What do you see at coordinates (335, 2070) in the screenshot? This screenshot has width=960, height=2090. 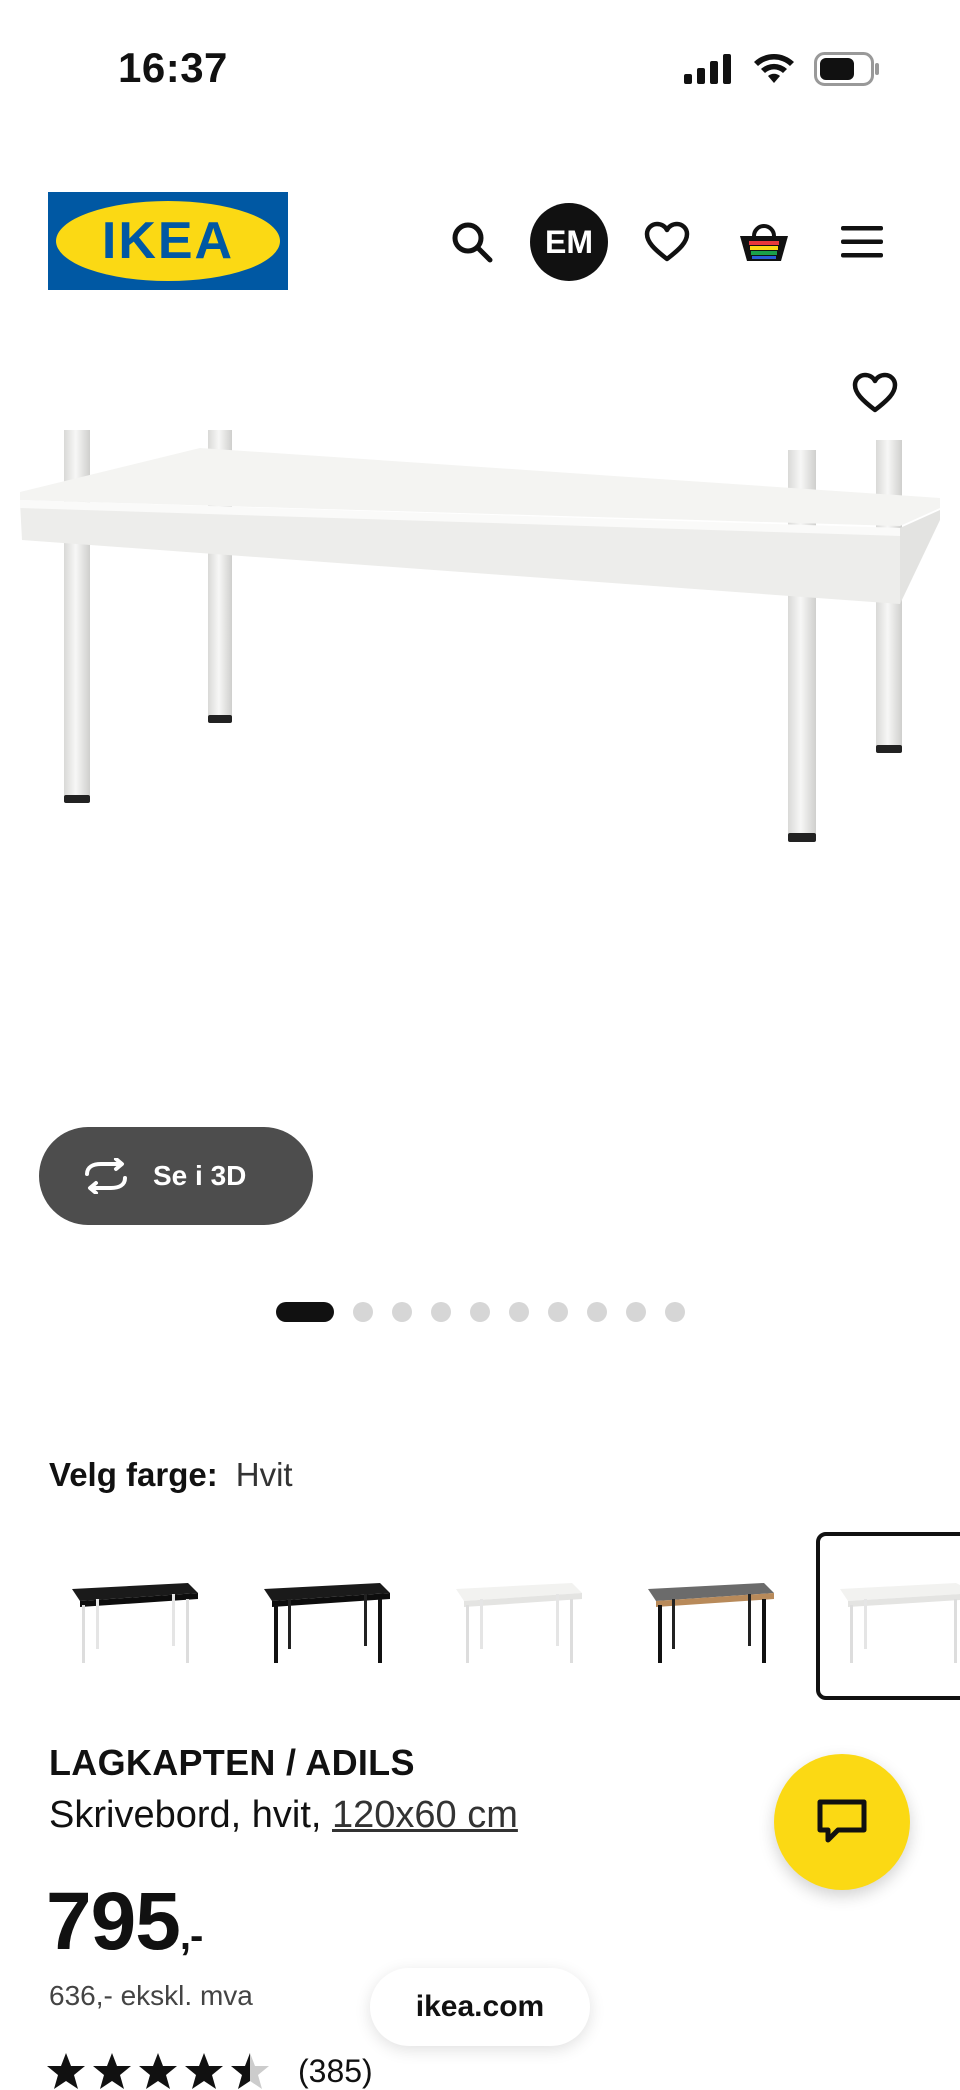 I see `rating-count: (385)` at bounding box center [335, 2070].